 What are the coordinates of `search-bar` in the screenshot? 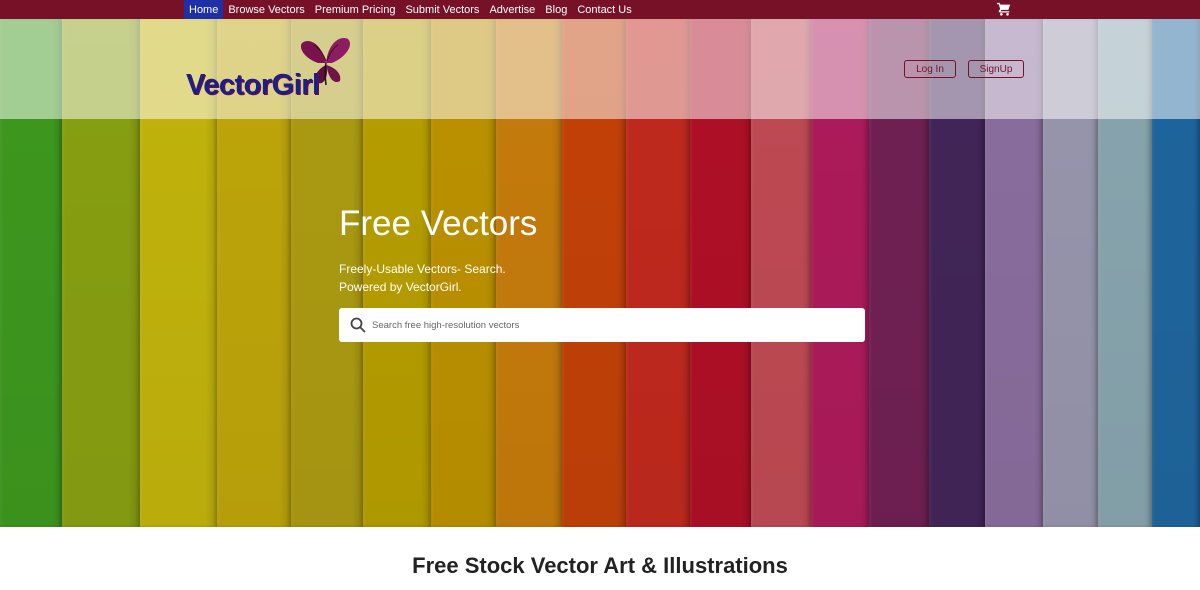 It's located at (602, 325).